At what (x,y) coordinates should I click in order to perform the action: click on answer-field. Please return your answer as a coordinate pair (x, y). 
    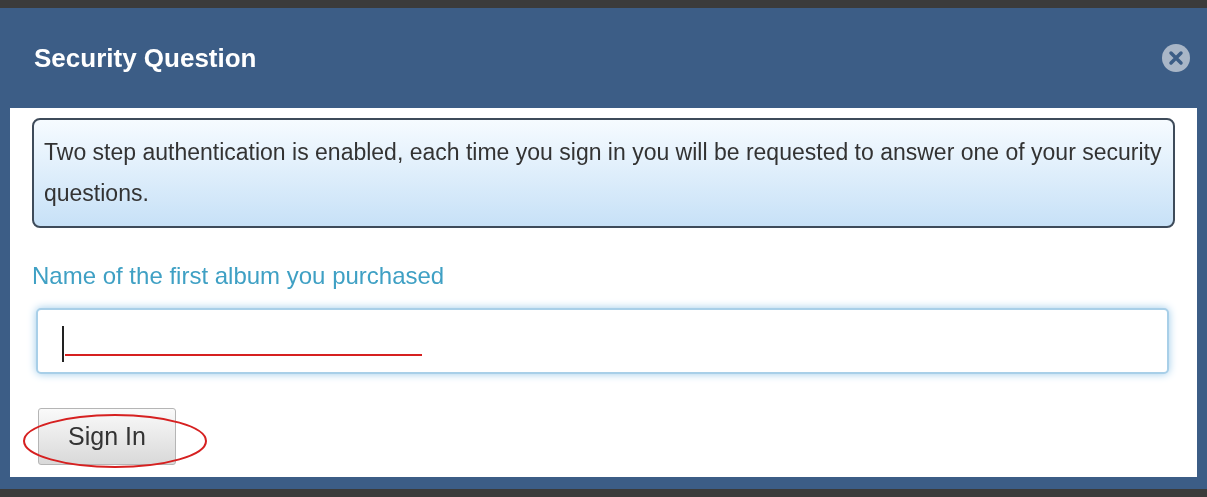
    Looking at the image, I should click on (602, 341).